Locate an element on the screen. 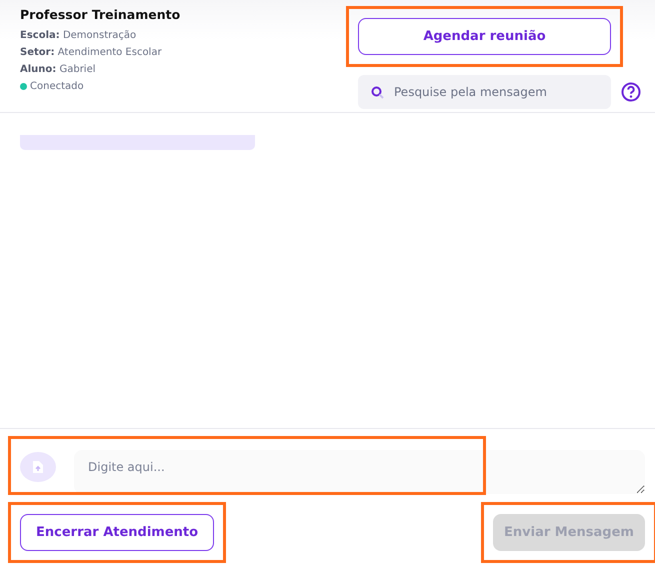  search-icon is located at coordinates (377, 92).